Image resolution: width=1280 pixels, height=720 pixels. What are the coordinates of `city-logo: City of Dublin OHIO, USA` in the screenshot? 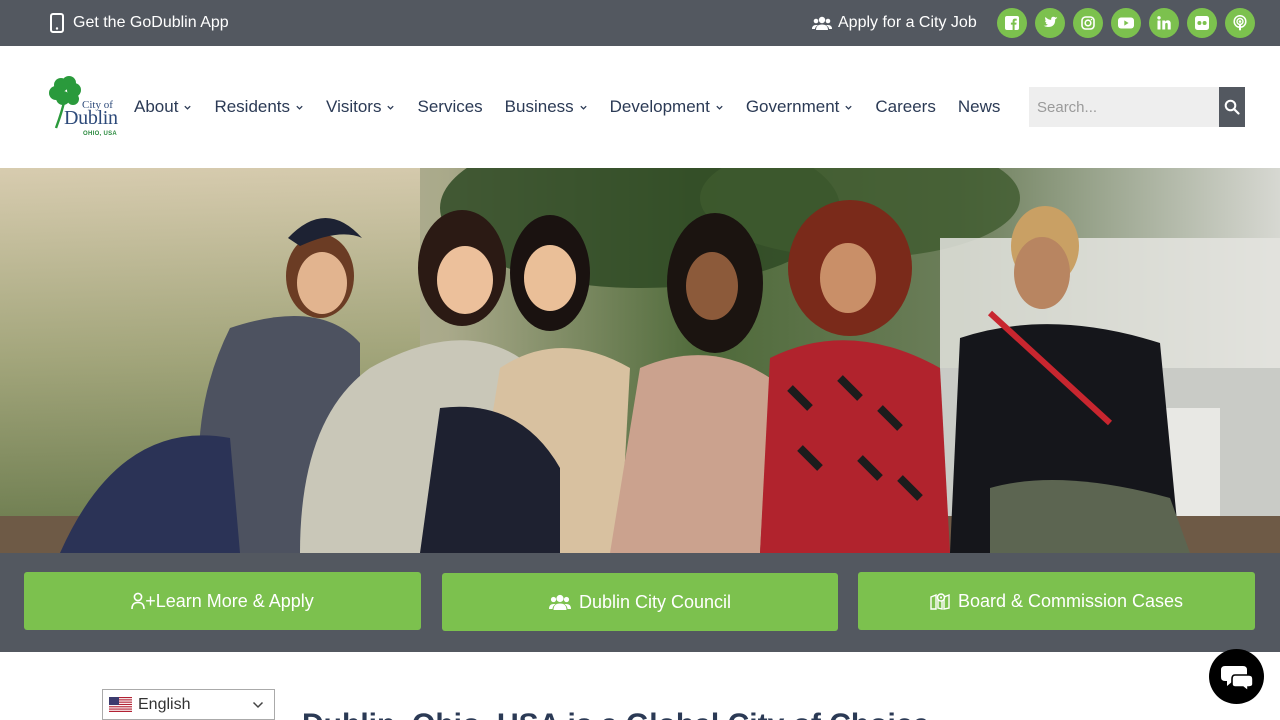 It's located at (85, 108).